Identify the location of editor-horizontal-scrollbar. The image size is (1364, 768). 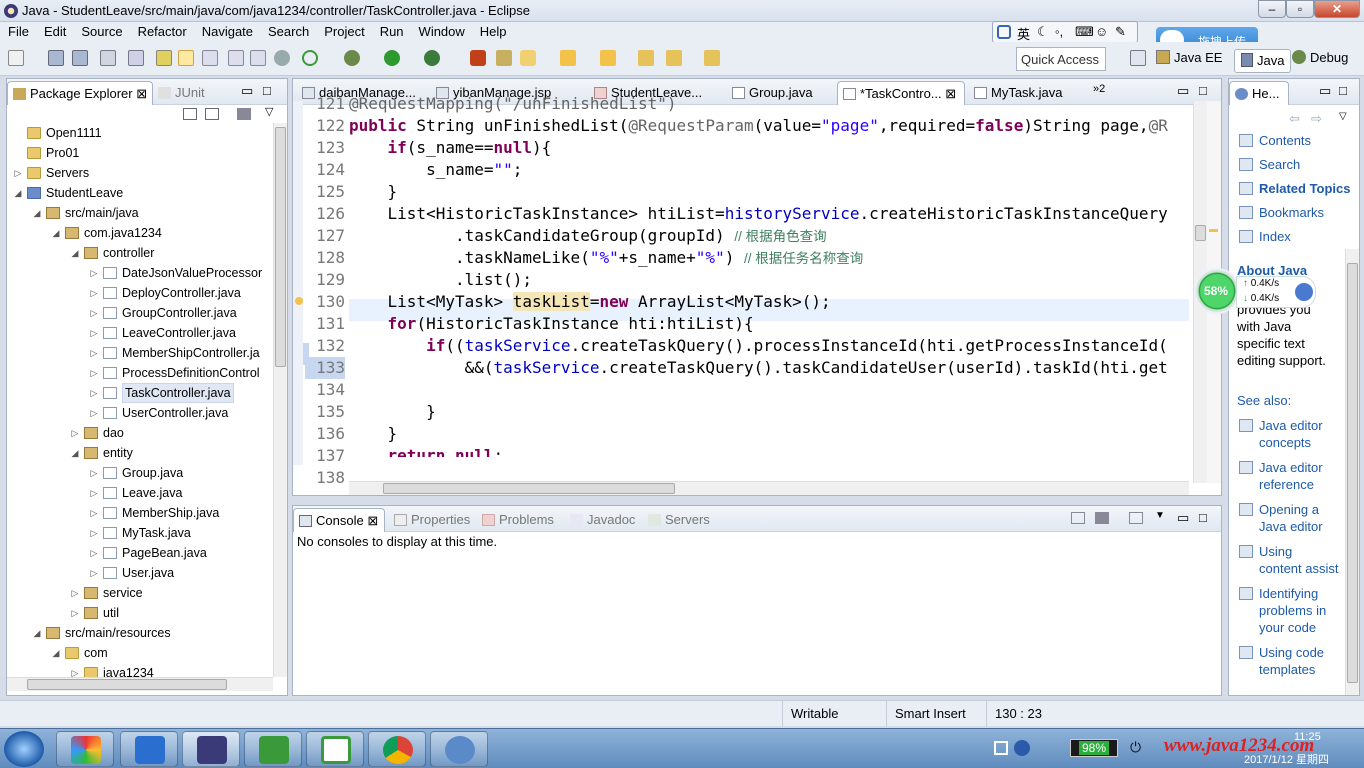
(769, 488).